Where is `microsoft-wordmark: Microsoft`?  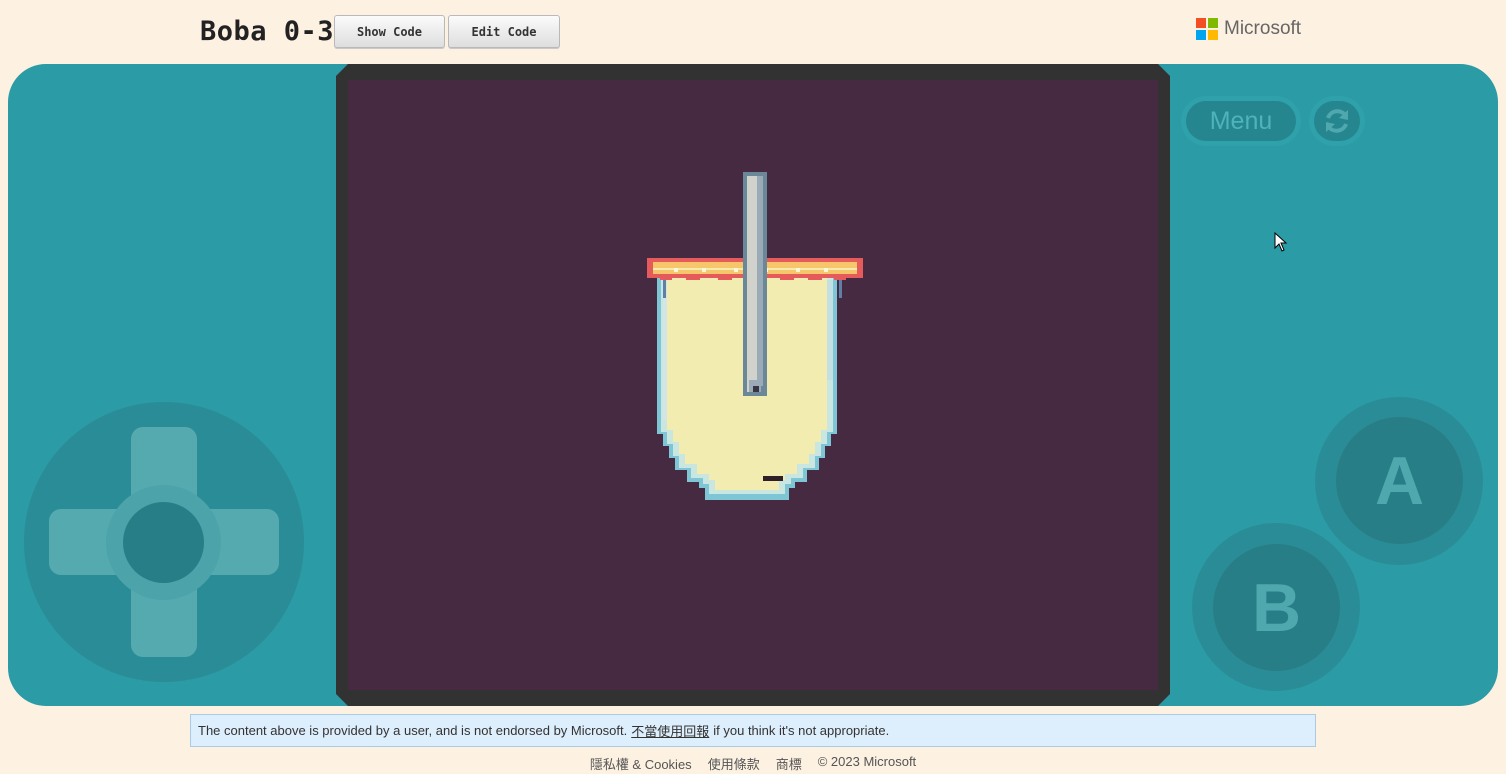
microsoft-wordmark: Microsoft is located at coordinates (1263, 28).